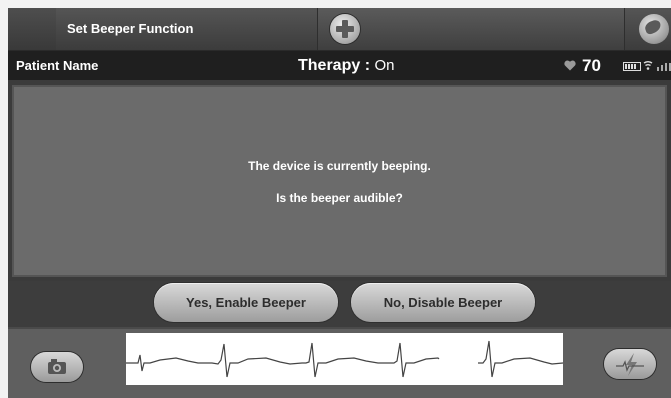 The width and height of the screenshot is (671, 398). I want to click on therapy-status: Therapy : On, so click(346, 65).